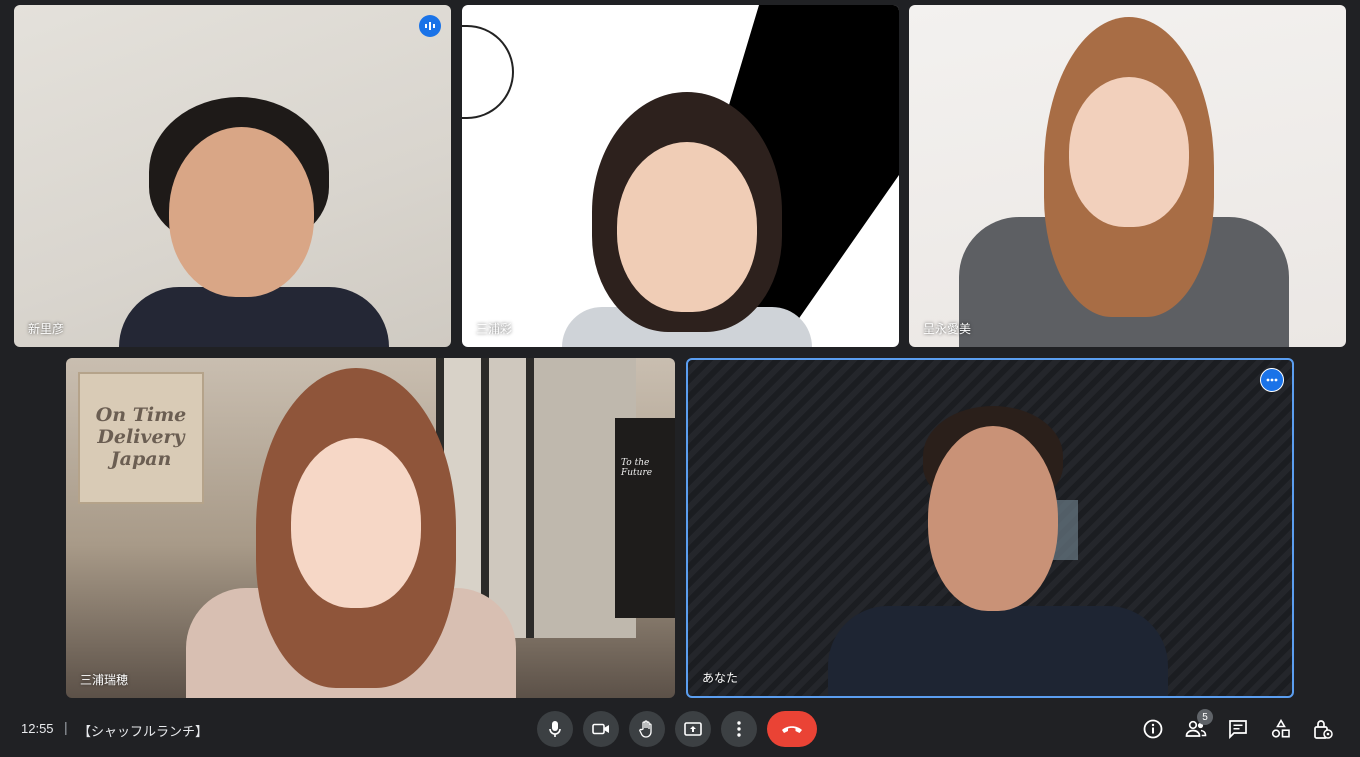  I want to click on end-call-button, so click(792, 729).